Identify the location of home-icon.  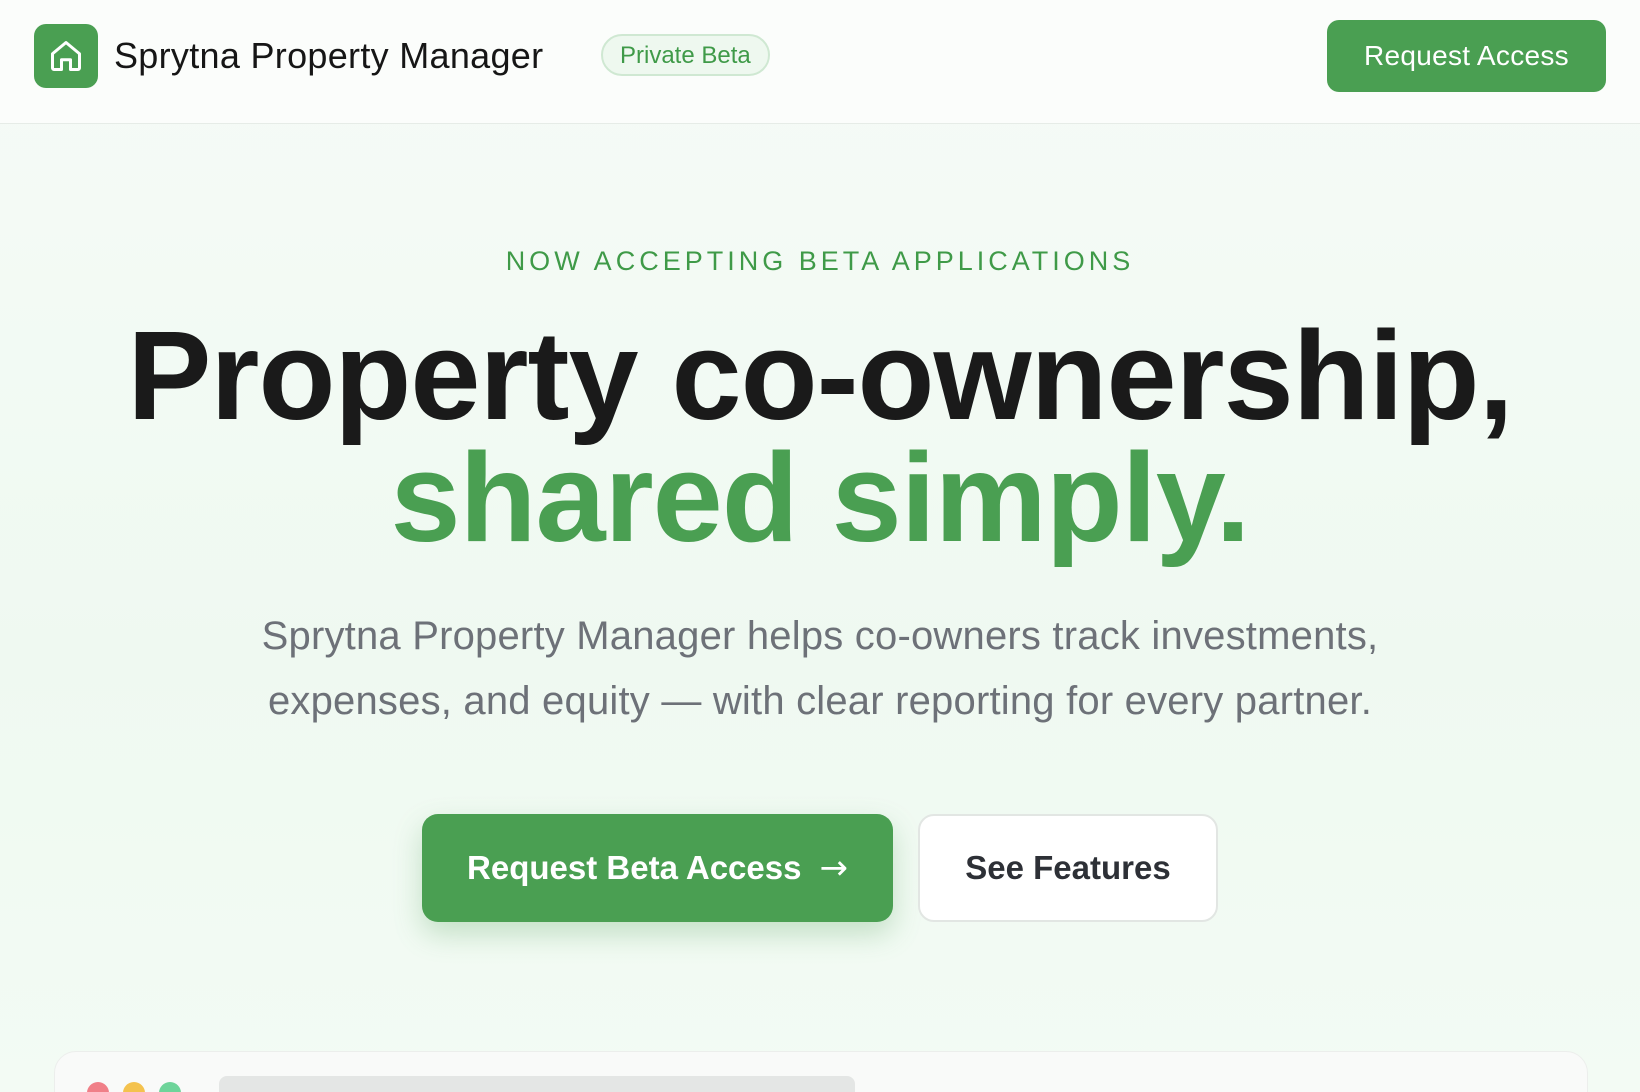
(66, 56).